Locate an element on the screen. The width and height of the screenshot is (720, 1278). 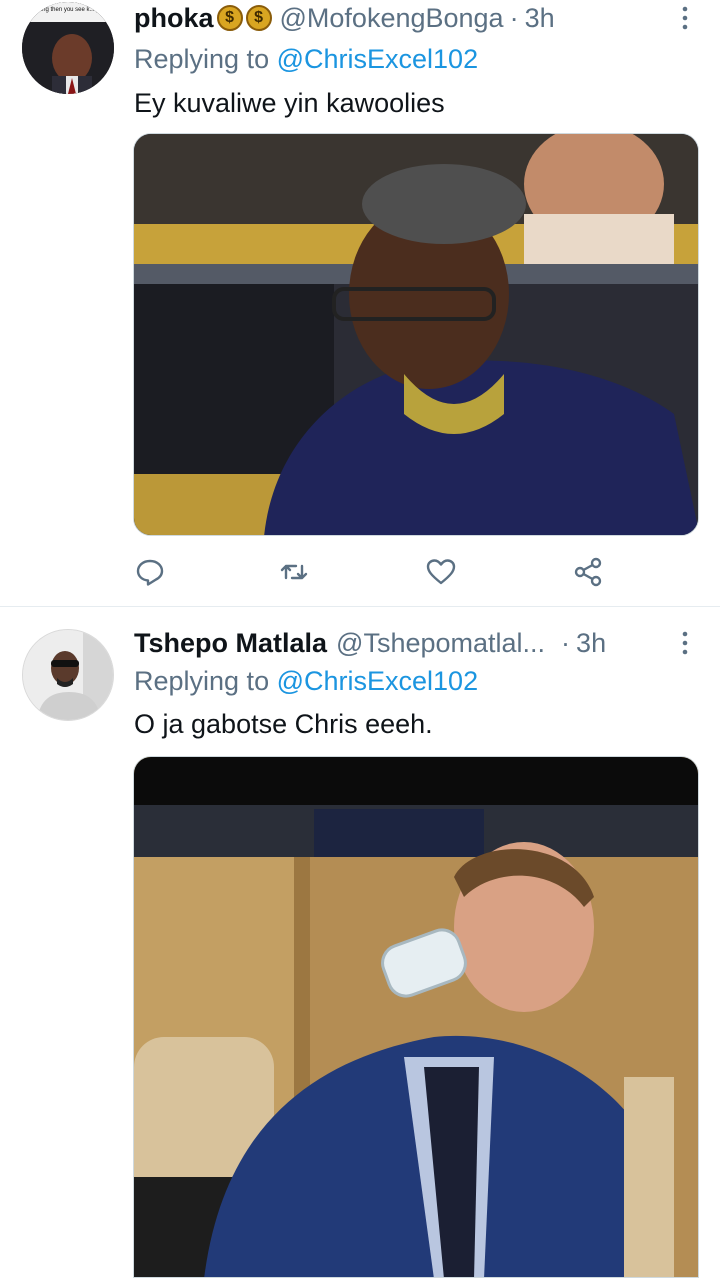
tweet-actions is located at coordinates (369, 572).